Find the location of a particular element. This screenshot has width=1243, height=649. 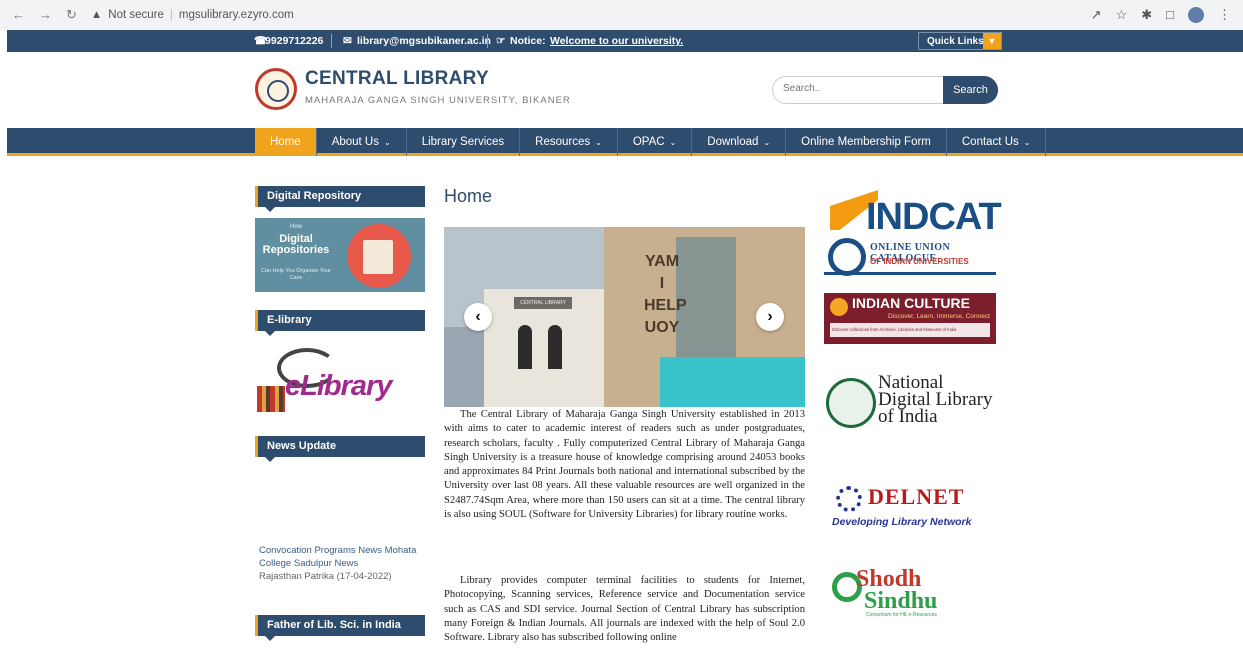

books-icon is located at coordinates (271, 399).